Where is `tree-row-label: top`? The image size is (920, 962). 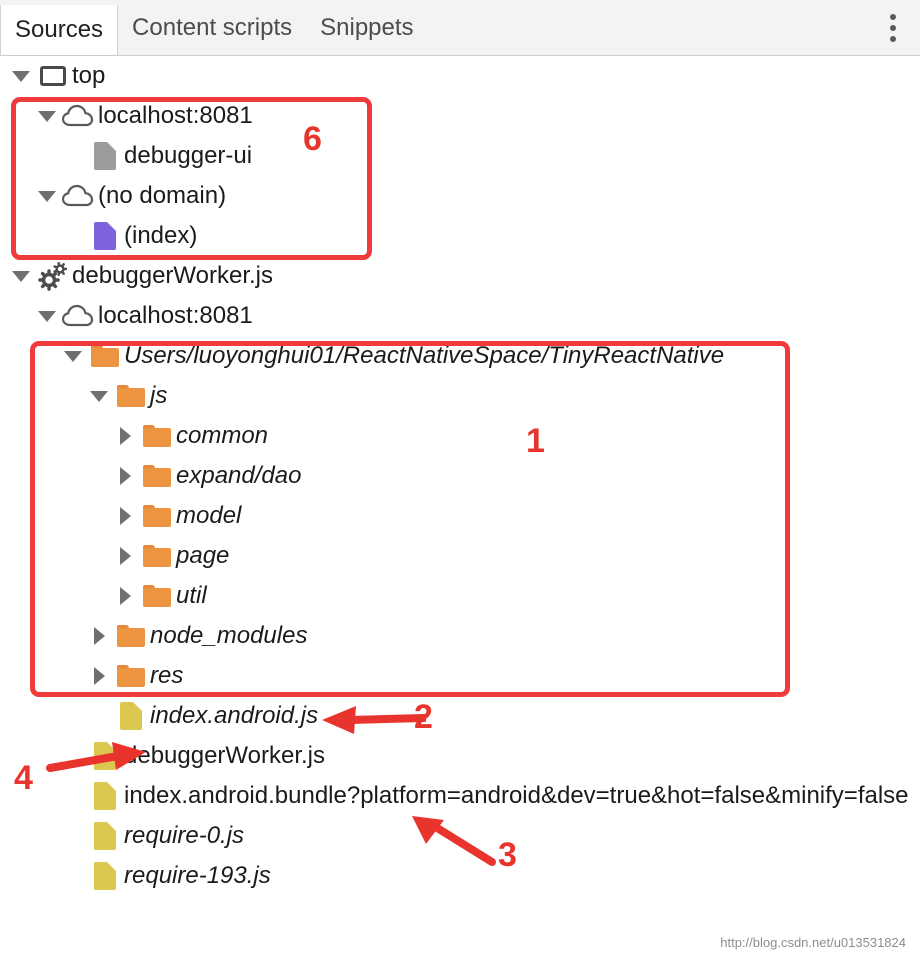
tree-row-label: top is located at coordinates (89, 75).